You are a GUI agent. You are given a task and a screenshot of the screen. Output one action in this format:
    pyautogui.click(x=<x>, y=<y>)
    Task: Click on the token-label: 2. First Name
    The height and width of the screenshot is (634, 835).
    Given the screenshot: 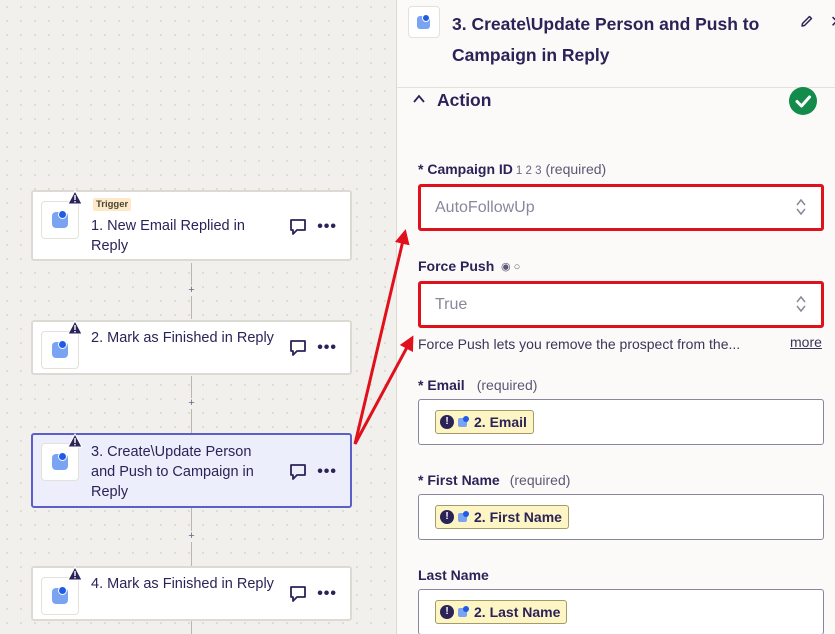 What is the action you would take?
    pyautogui.click(x=518, y=517)
    